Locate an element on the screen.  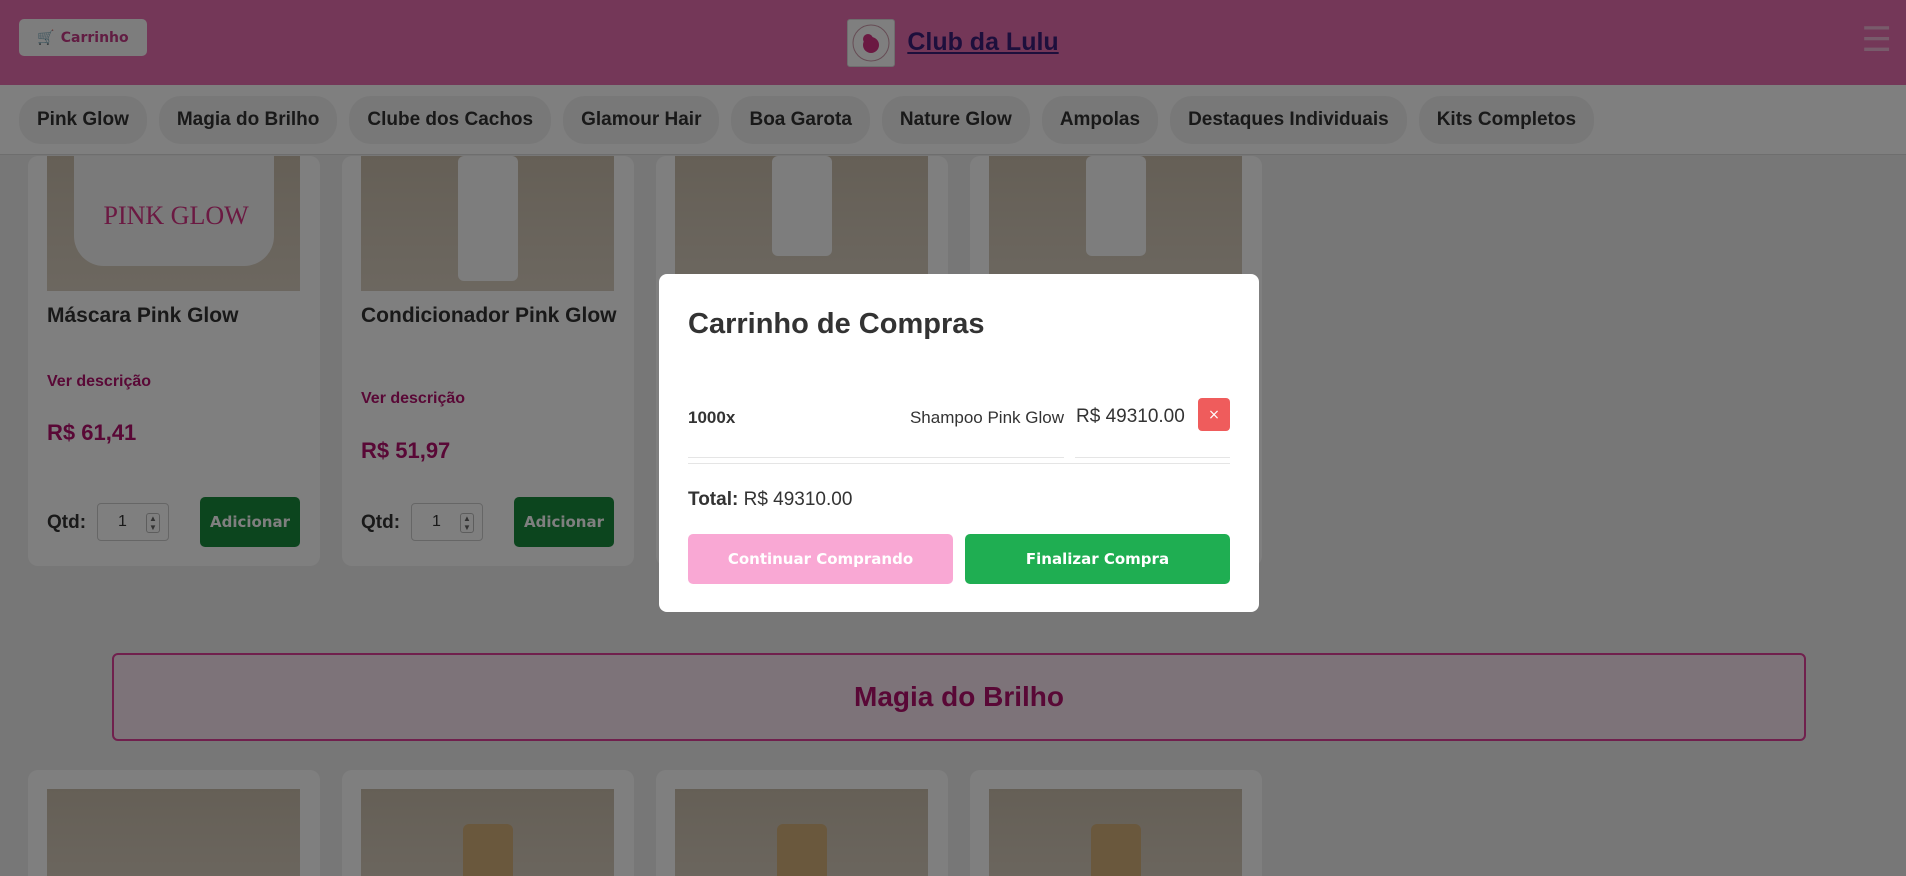
cart-item-row: 1000x Shampoo Pink Glow R$ 49310.00 × is located at coordinates (959, 428).